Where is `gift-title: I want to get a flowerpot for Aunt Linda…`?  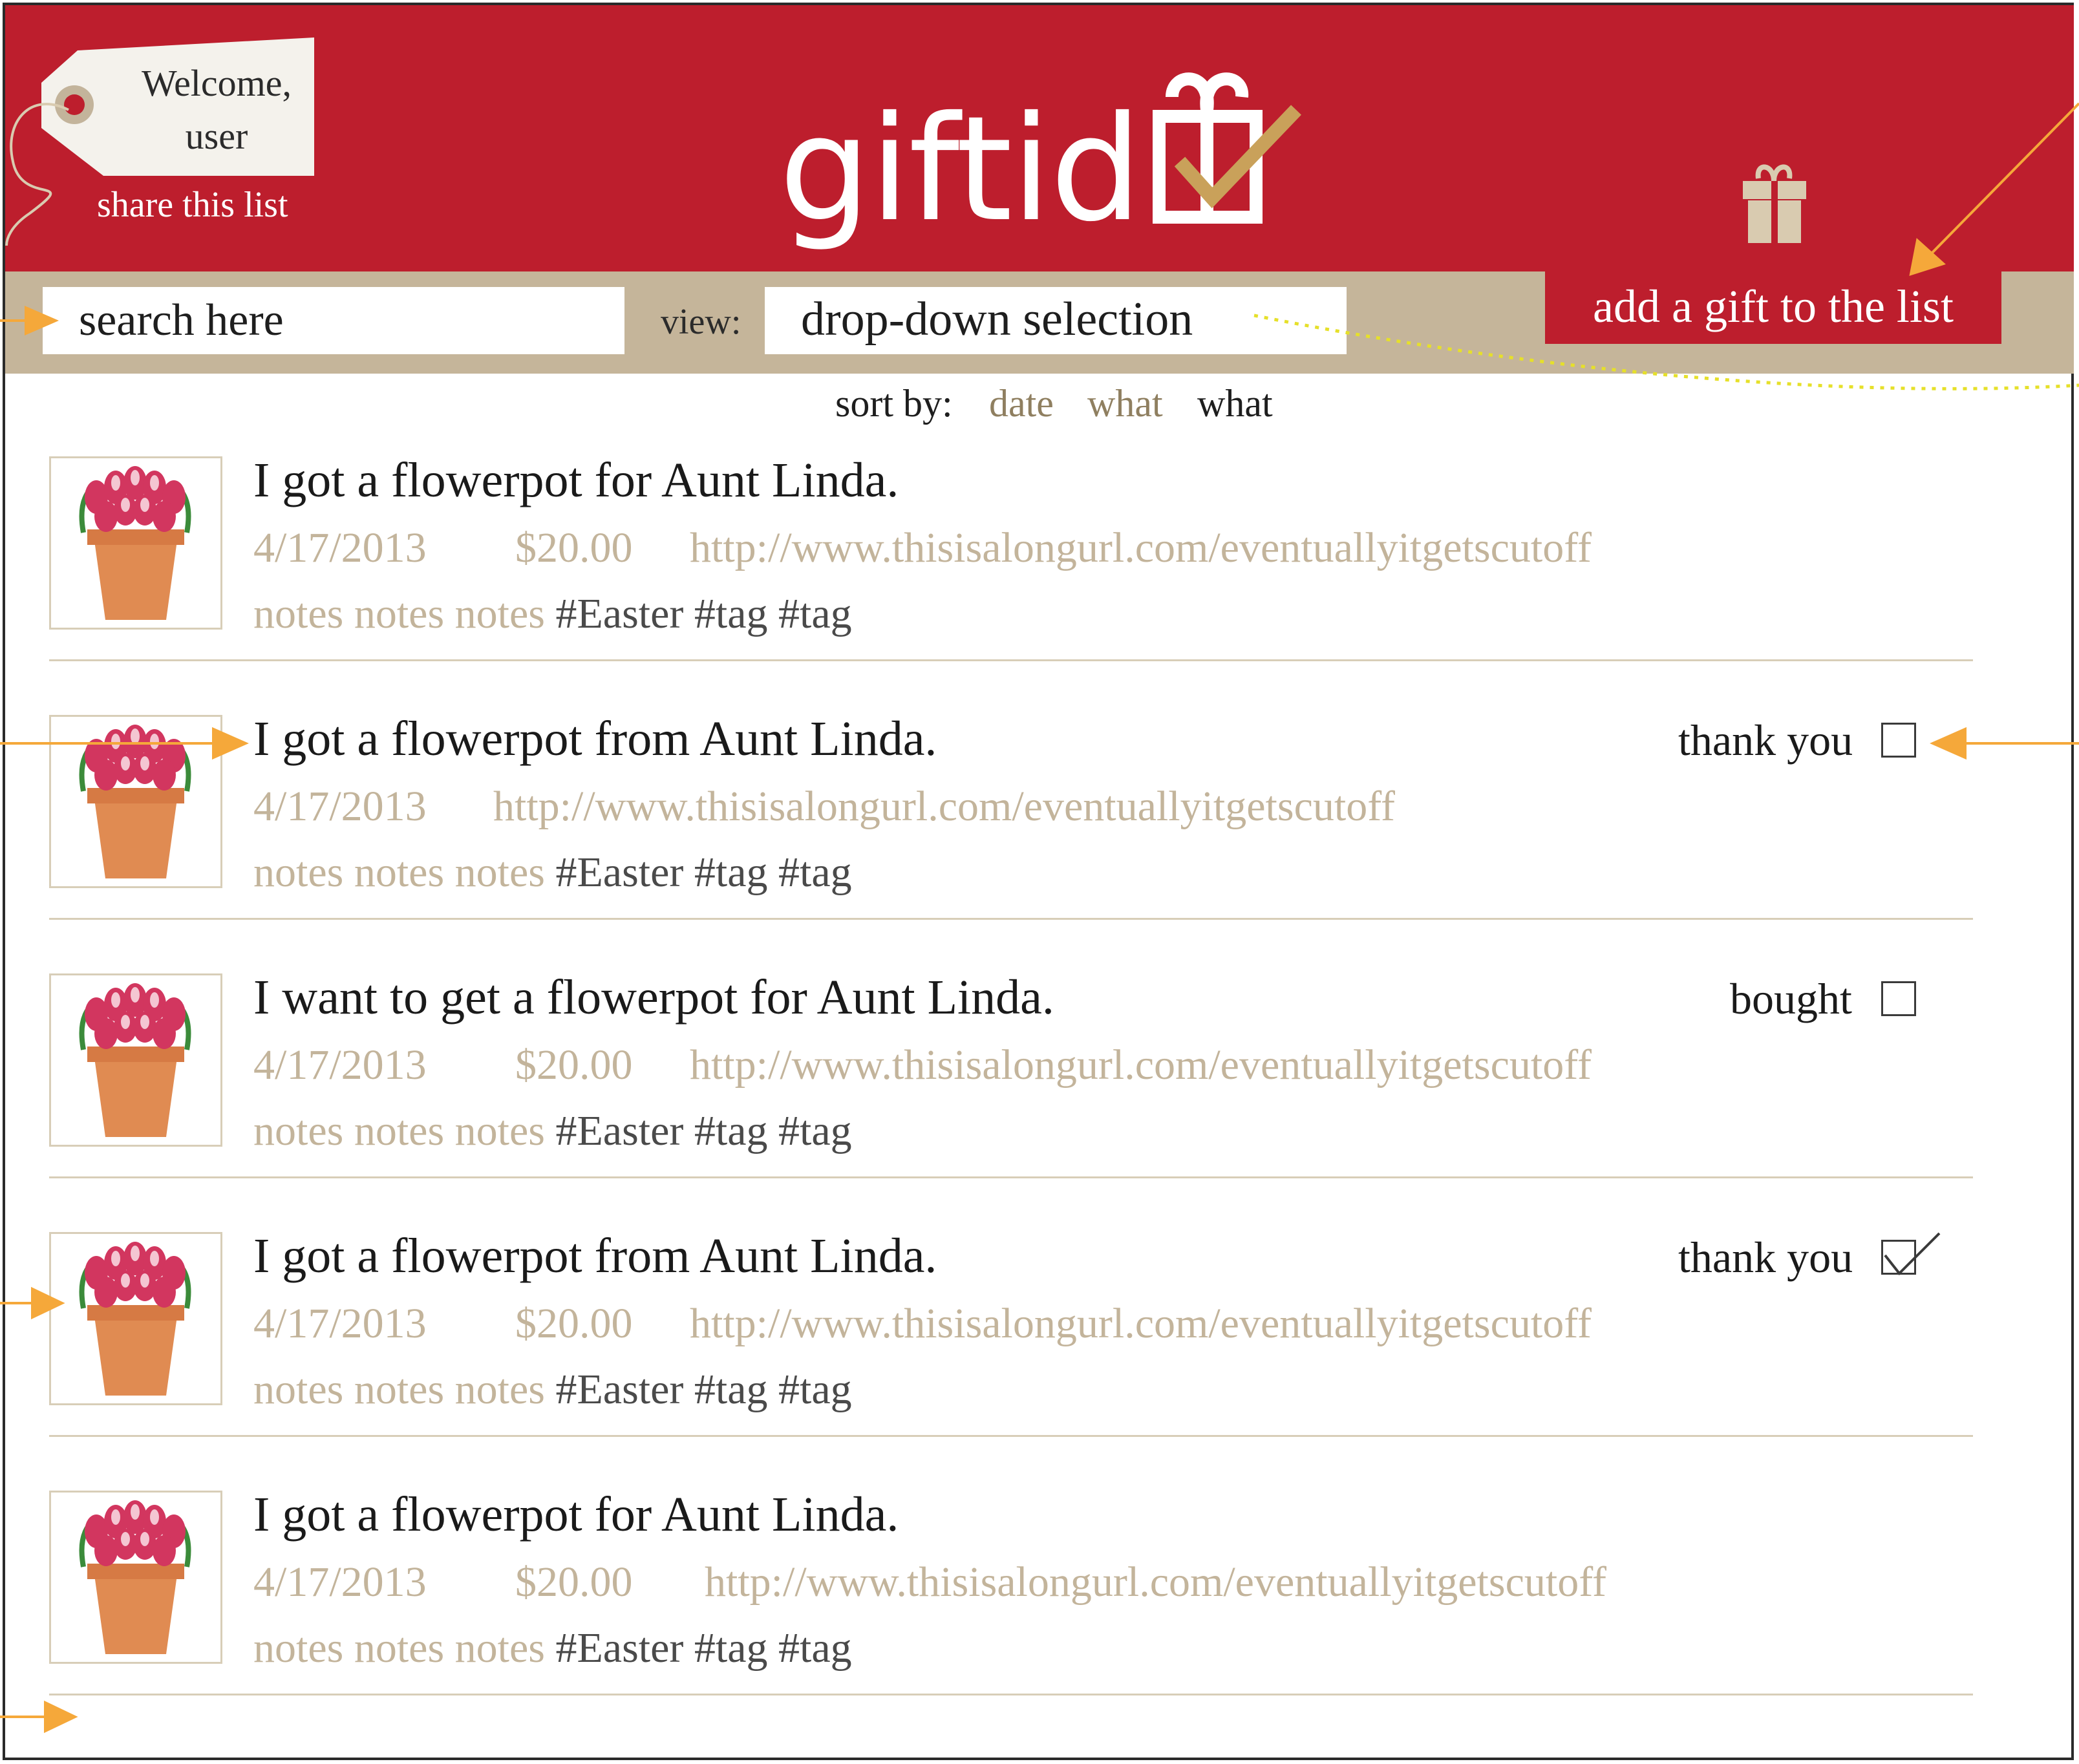 gift-title: I want to get a flowerpot for Aunt Linda… is located at coordinates (654, 998).